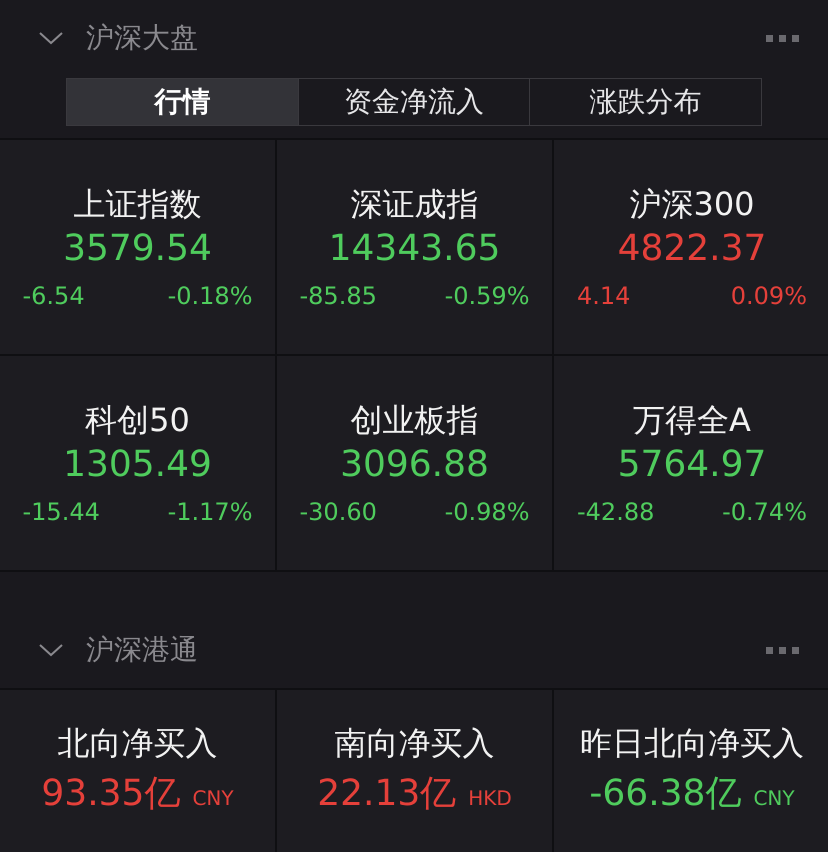 Image resolution: width=828 pixels, height=852 pixels. Describe the element at coordinates (414, 204) in the screenshot. I see `index-name: 深证成指` at that location.